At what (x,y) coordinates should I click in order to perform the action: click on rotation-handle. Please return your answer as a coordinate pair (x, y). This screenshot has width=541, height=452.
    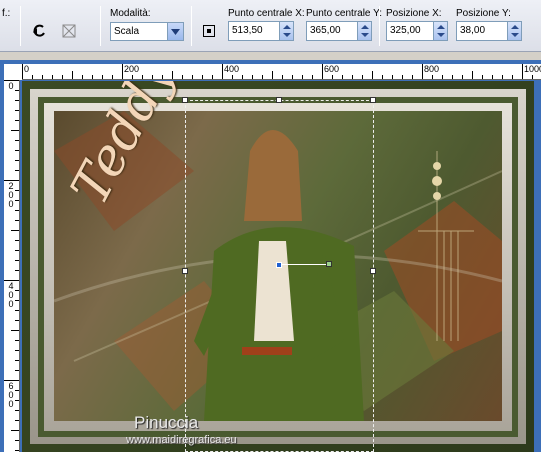
    Looking at the image, I should click on (329, 264).